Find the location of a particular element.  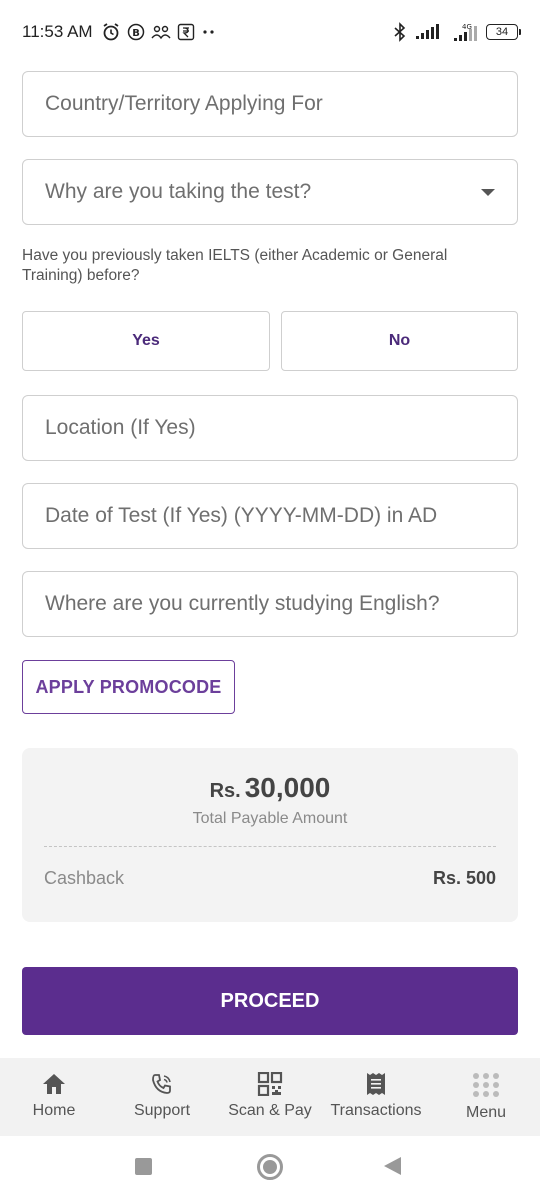

yes-label: Yes is located at coordinates (146, 340).